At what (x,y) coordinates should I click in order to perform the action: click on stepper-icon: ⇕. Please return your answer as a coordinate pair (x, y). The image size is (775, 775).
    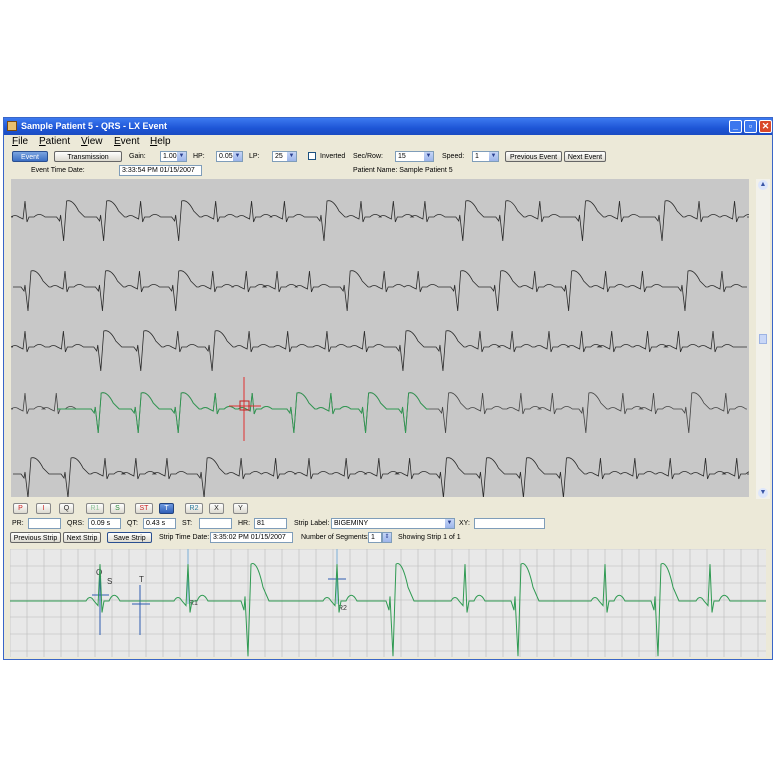
    Looking at the image, I should click on (387, 537).